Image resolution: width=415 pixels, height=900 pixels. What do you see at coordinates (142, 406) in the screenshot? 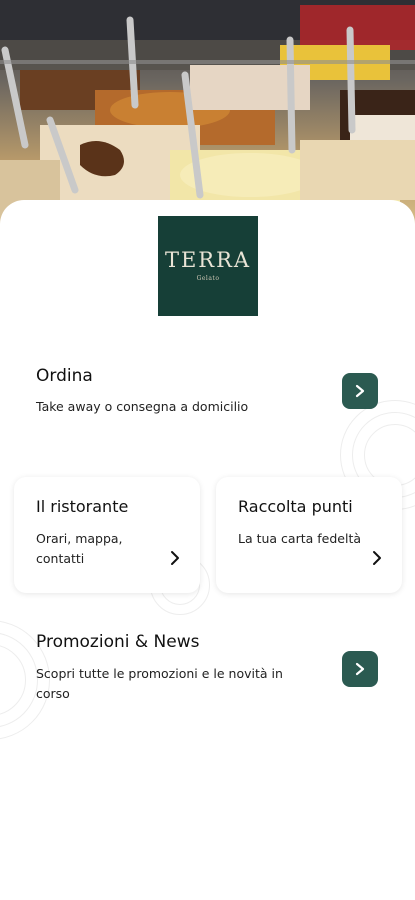
I see `ordina-description: Take away o consegna a domicilio` at bounding box center [142, 406].